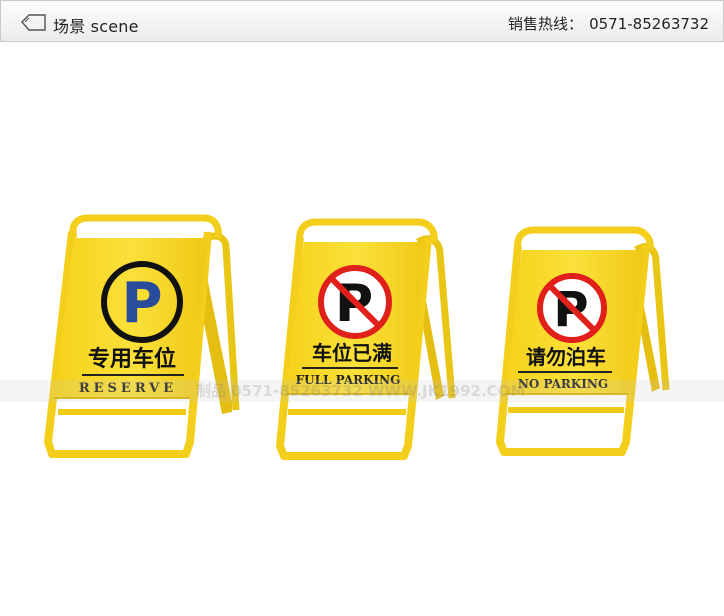  I want to click on sign-full-parking: P 车位已满 FULL PARKING, so click(366, 339).